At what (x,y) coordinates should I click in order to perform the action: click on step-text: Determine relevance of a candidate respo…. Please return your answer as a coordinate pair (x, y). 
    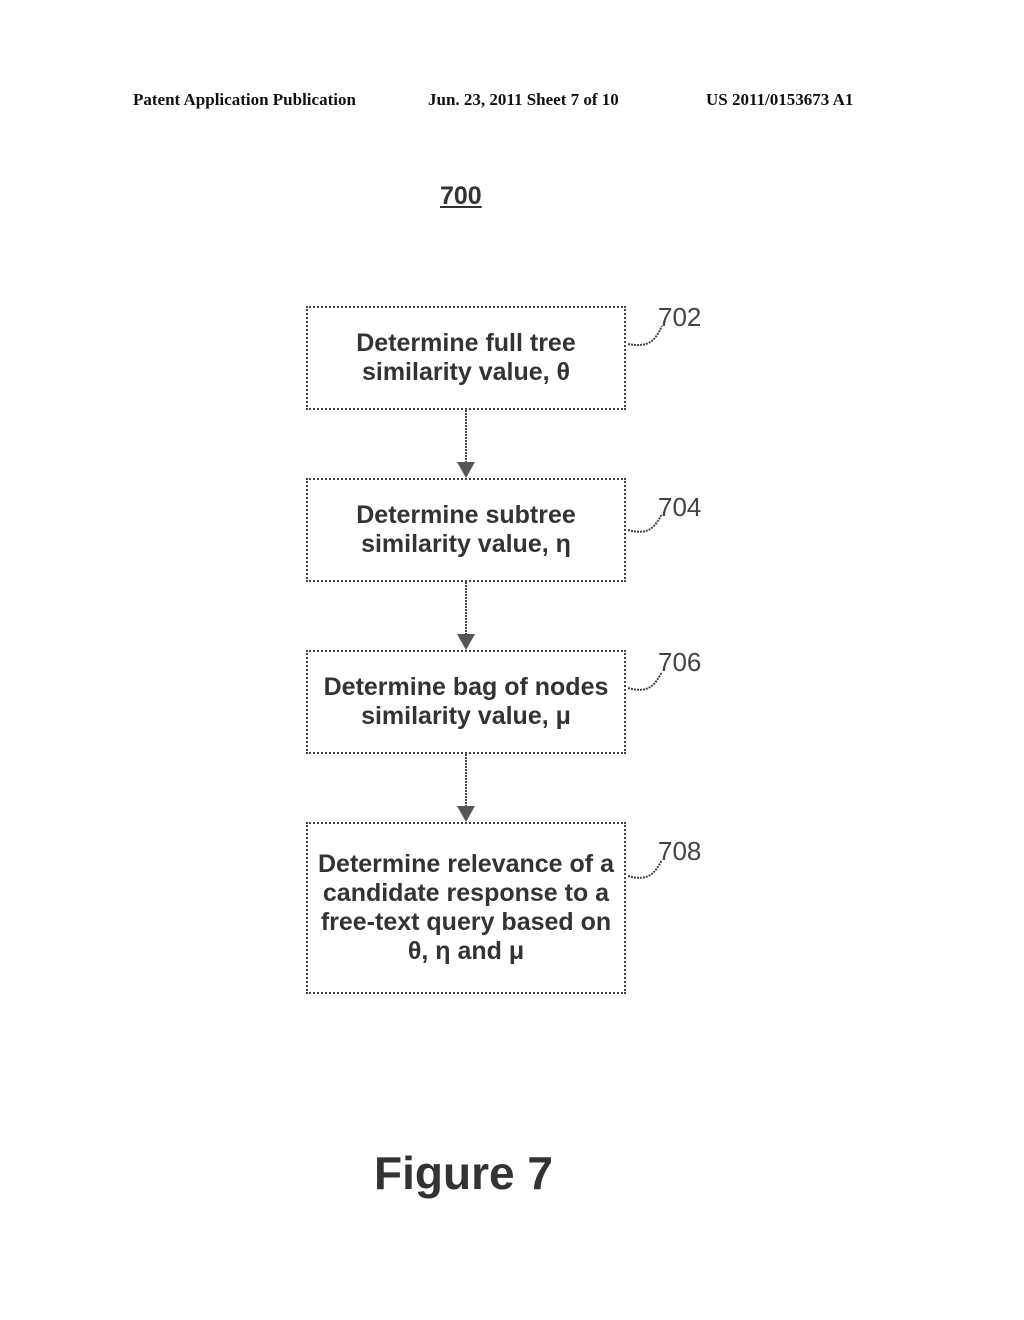
    Looking at the image, I should click on (466, 907).